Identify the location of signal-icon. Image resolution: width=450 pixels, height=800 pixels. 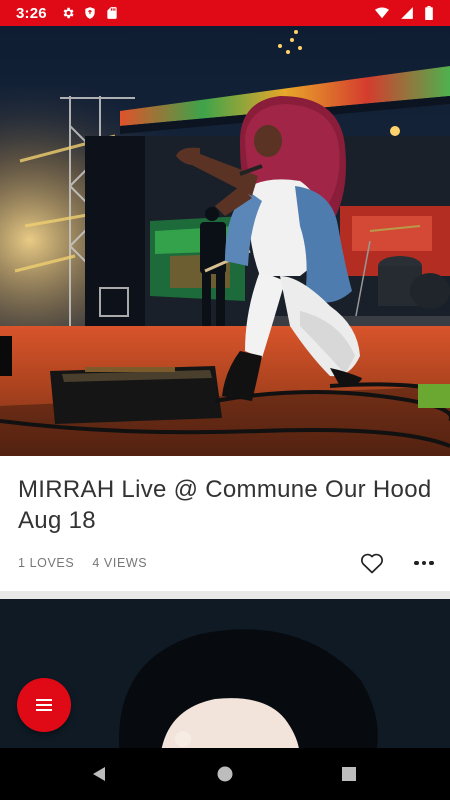
(407, 13).